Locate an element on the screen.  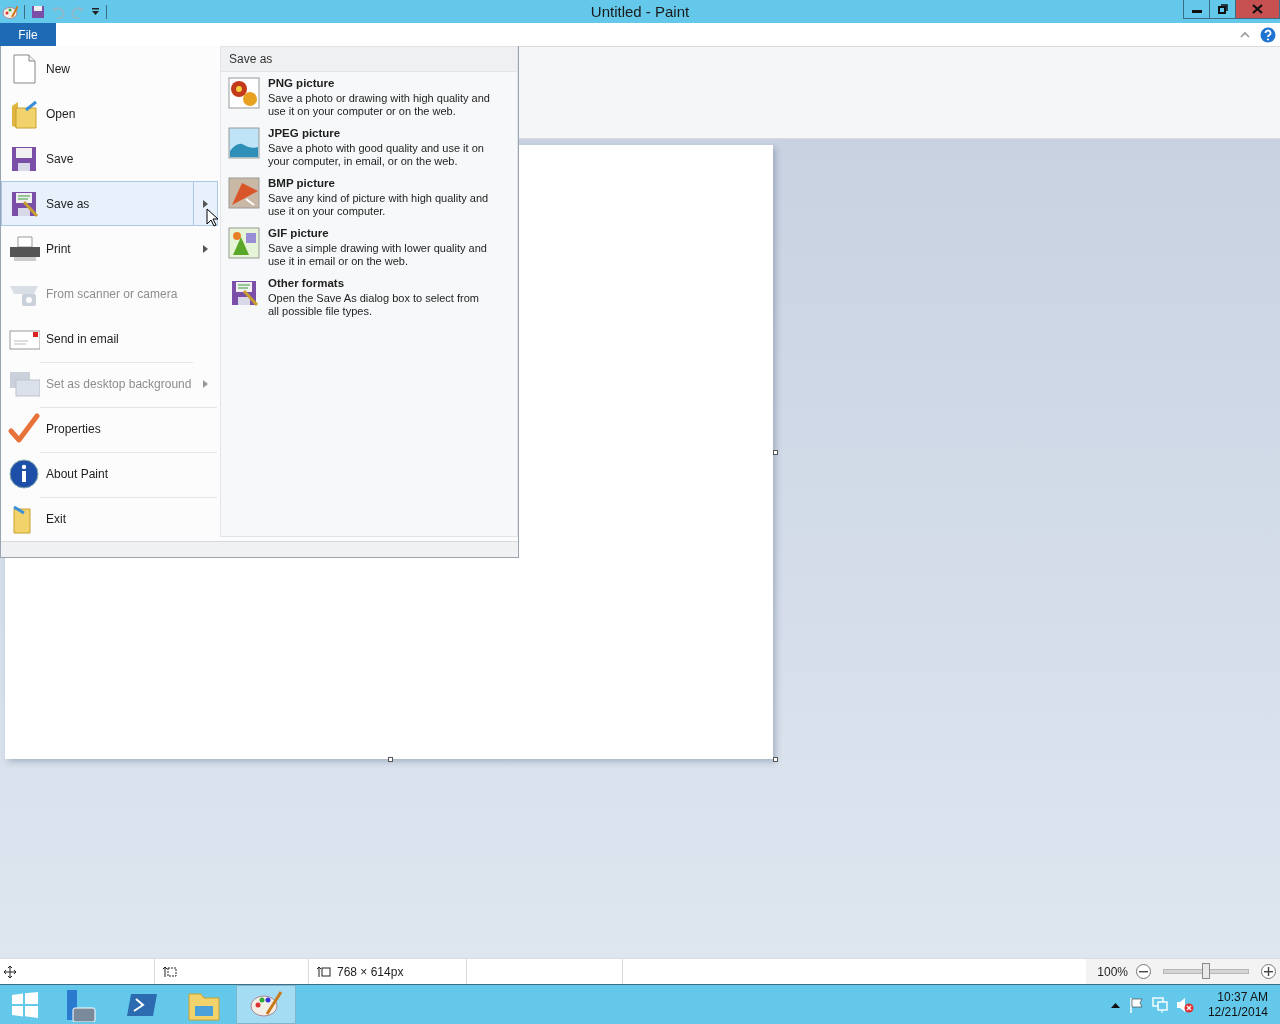
option-description: Open the Save As dialog box to select from all possible file types. is located at coordinates (374, 305).